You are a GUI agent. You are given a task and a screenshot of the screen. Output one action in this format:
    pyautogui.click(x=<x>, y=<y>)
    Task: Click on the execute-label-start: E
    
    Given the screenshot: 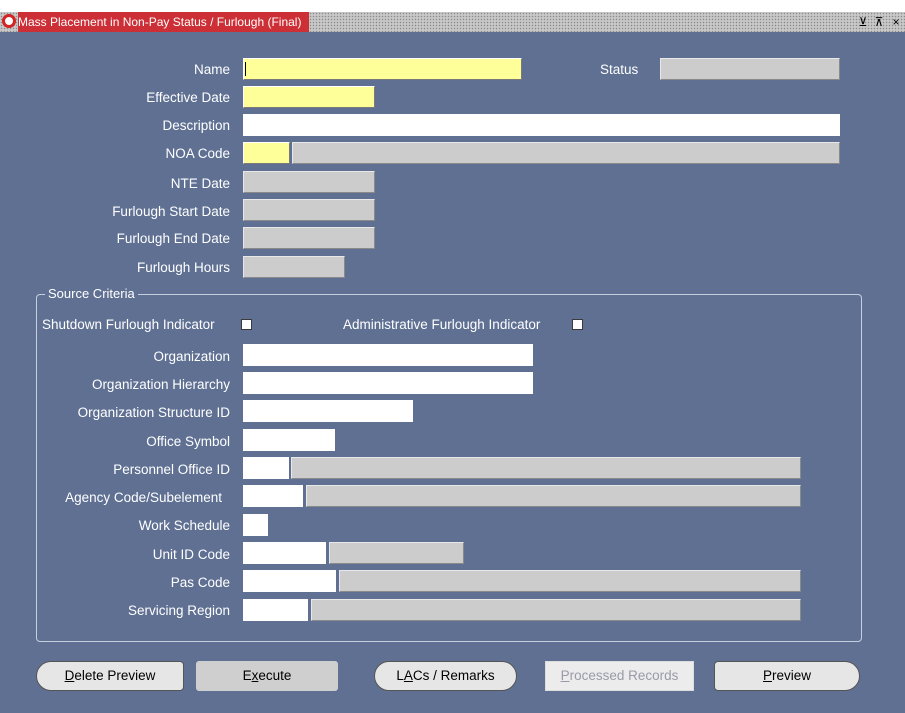 What is the action you would take?
    pyautogui.click(x=247, y=675)
    